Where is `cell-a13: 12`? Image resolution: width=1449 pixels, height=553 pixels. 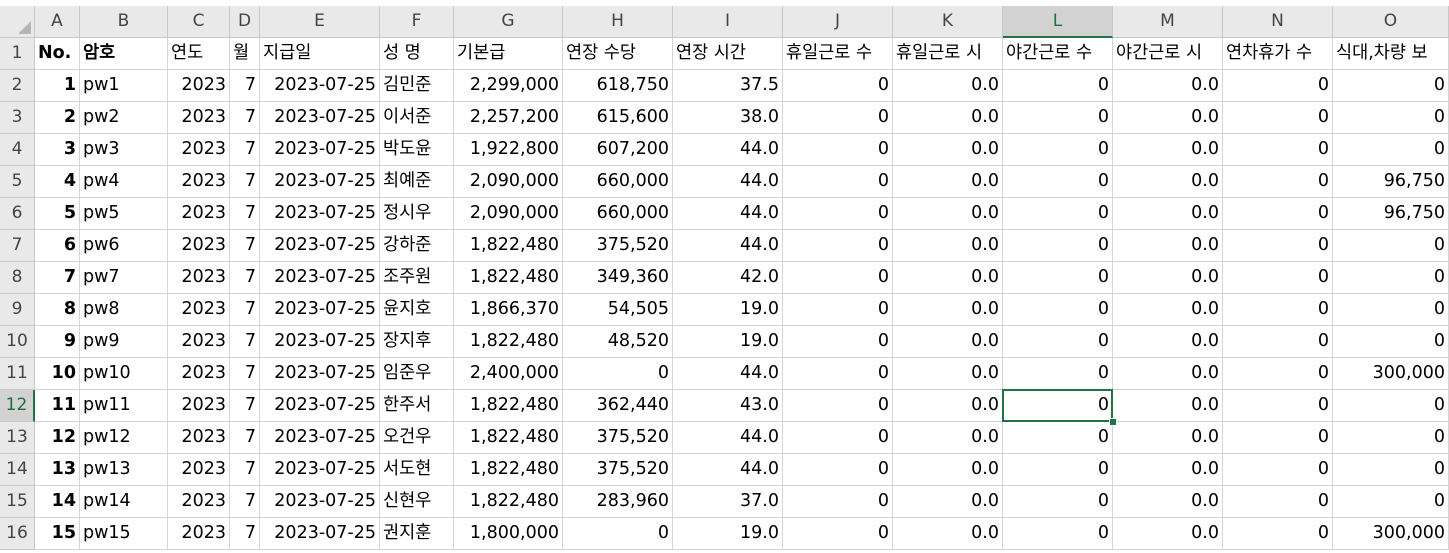 cell-a13: 12 is located at coordinates (57, 438).